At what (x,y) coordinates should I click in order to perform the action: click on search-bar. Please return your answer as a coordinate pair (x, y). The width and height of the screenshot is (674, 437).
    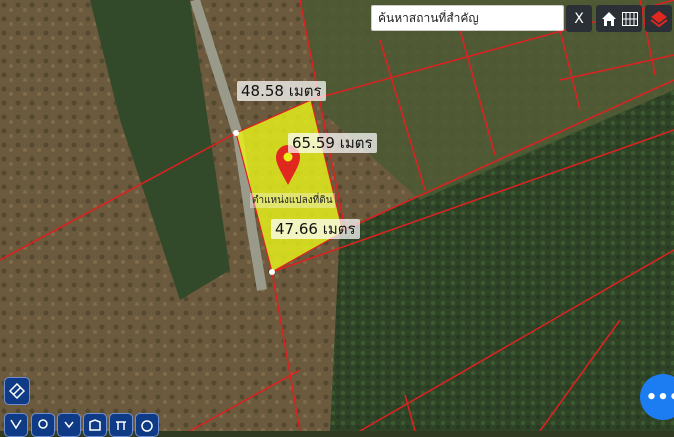
    Looking at the image, I should click on (467, 18).